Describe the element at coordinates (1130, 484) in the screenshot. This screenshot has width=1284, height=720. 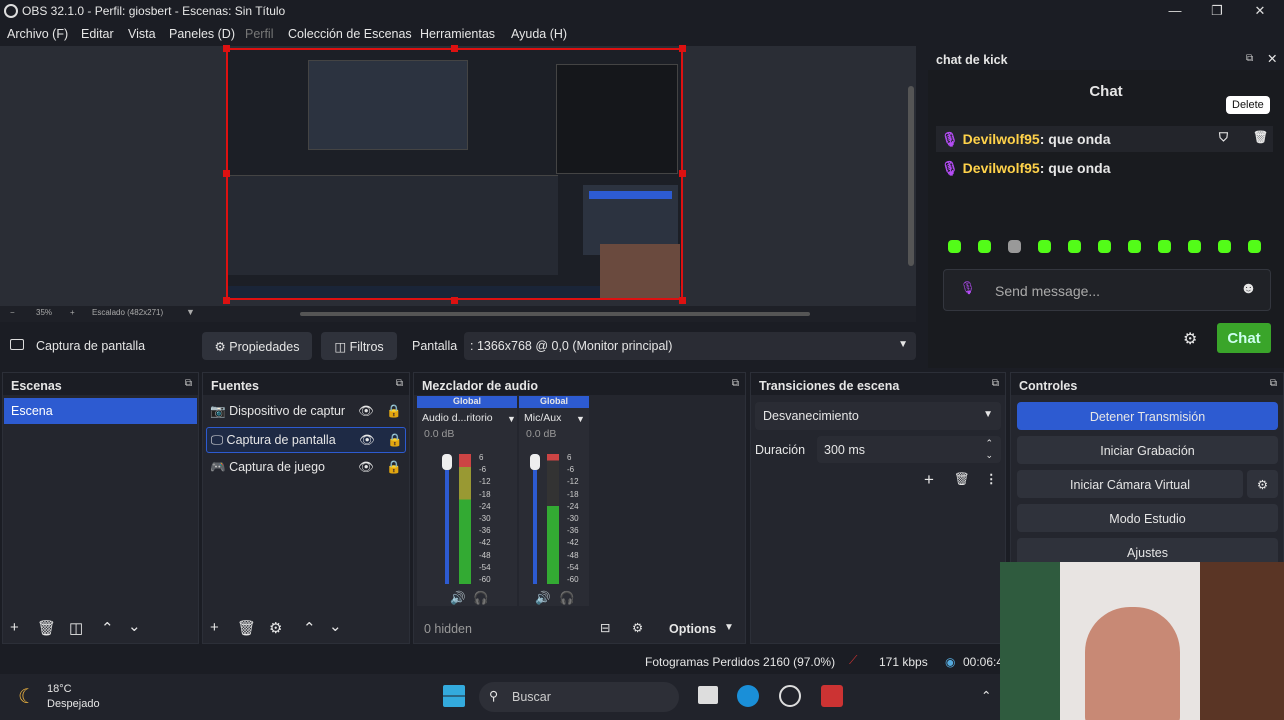
I see `virtual-camera-button: Iniciar Cámara Virtual` at that location.